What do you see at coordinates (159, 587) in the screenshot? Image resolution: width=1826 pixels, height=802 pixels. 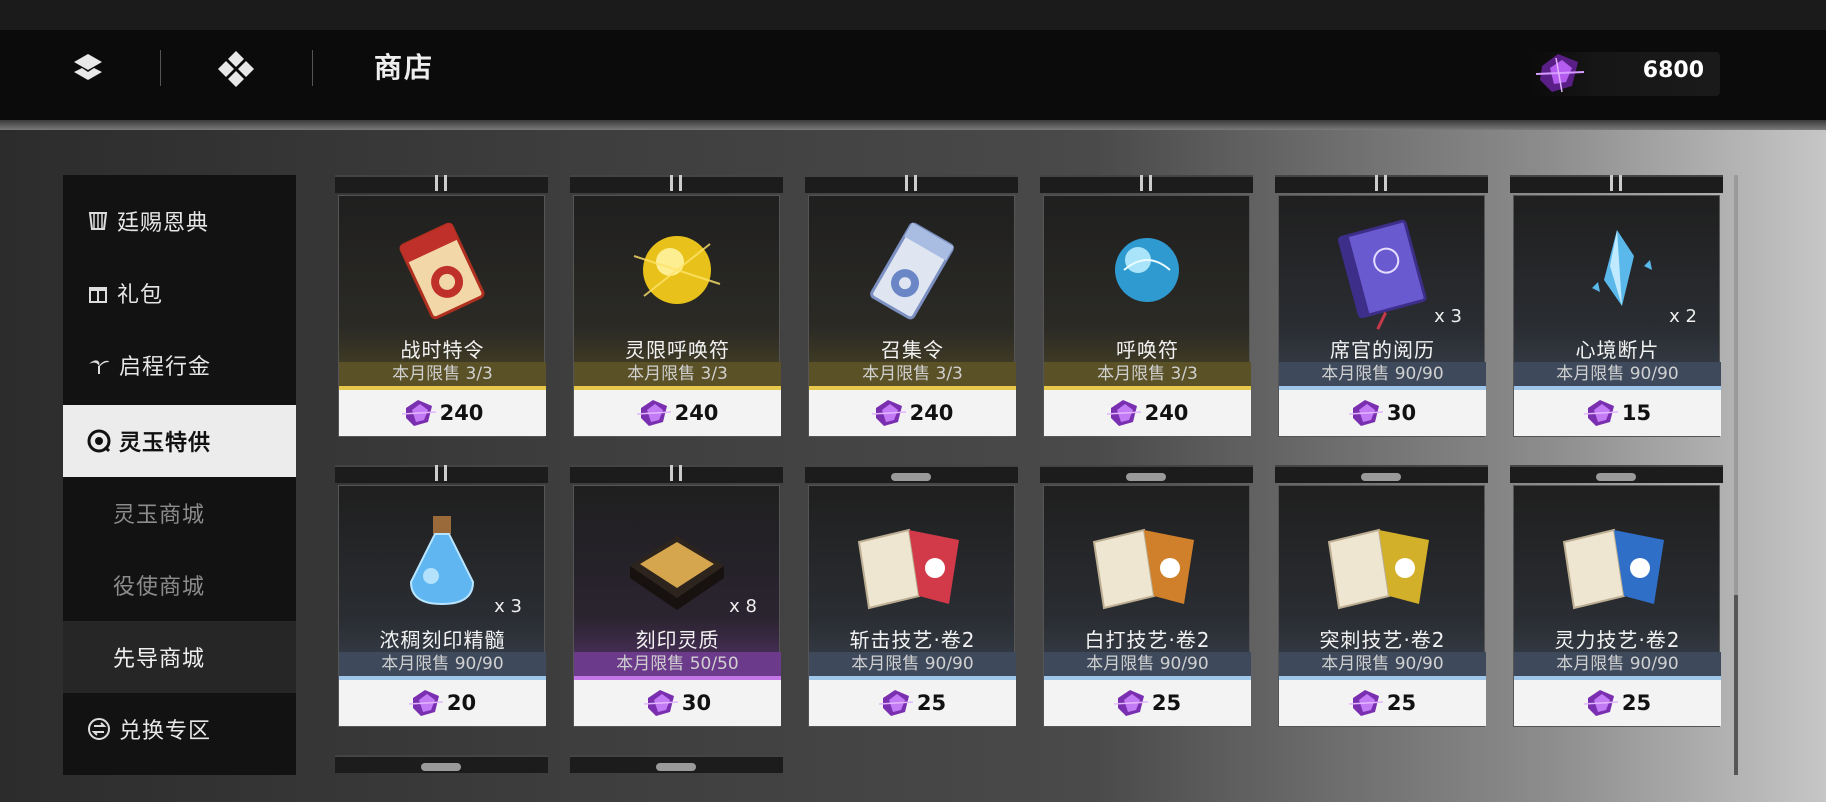 I see `sidebar-item-label: 役使商城` at bounding box center [159, 587].